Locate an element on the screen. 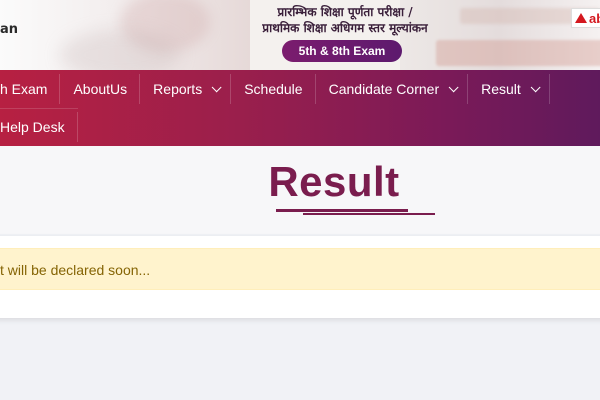  header-photo-left is located at coordinates (125, 35).